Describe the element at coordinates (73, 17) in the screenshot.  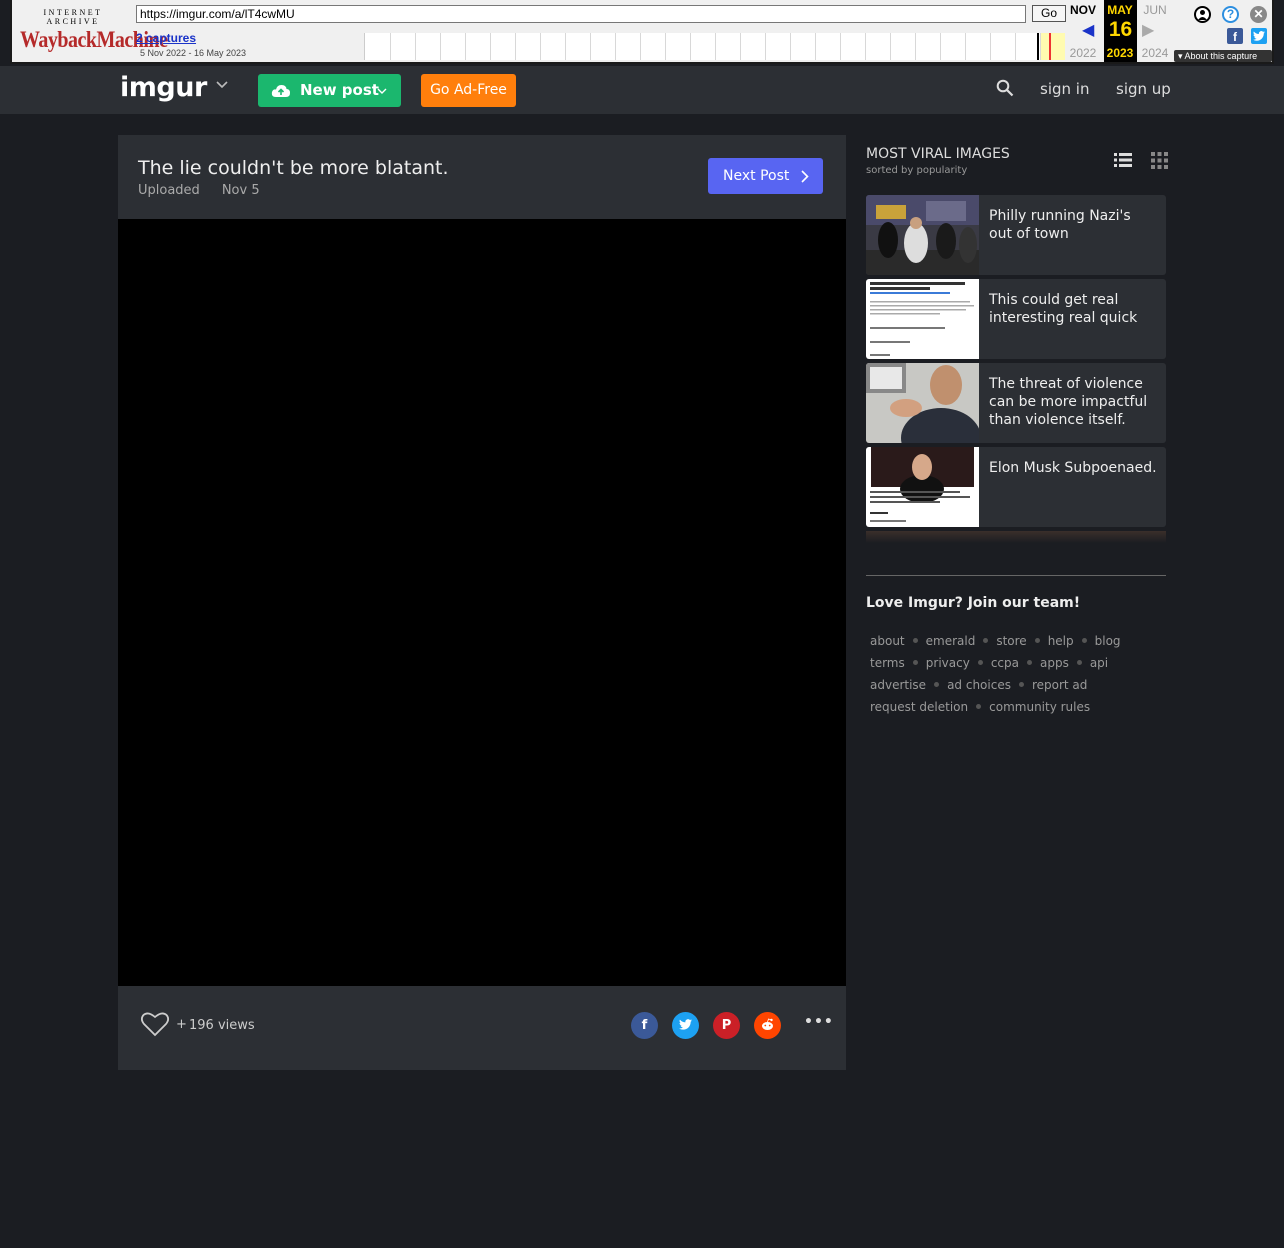
I see `wayback-logo-top: INTERNET ARCHIVE` at that location.